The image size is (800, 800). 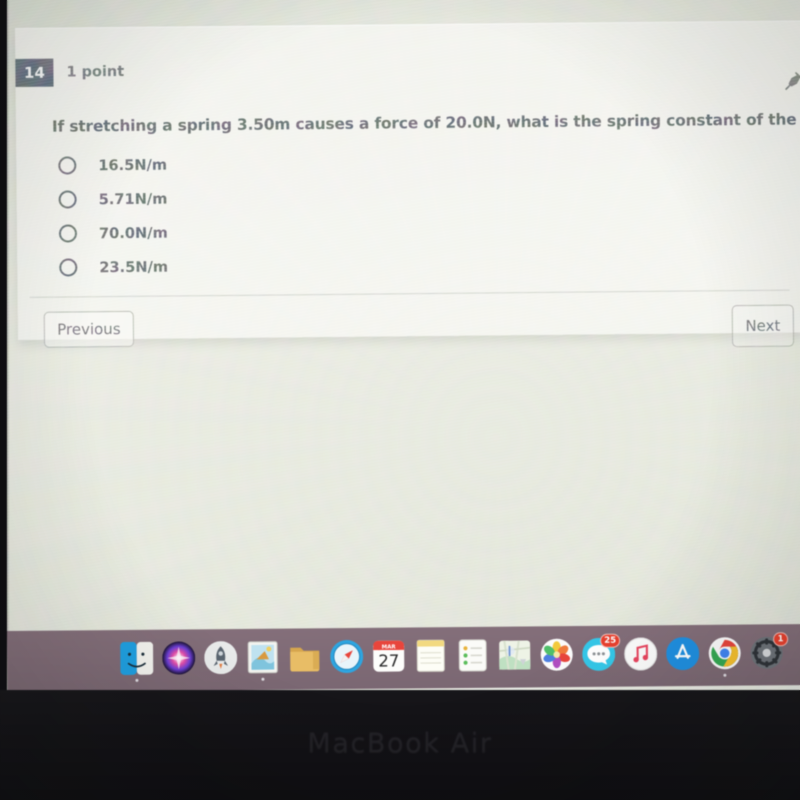 I want to click on screen-left-edge, so click(x=8, y=346).